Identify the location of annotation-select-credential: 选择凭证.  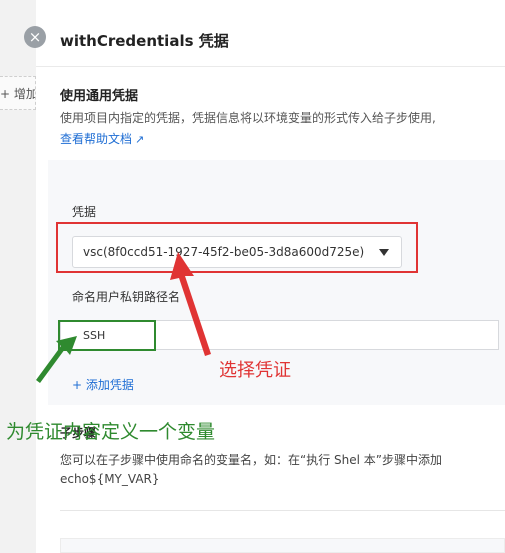
(255, 370).